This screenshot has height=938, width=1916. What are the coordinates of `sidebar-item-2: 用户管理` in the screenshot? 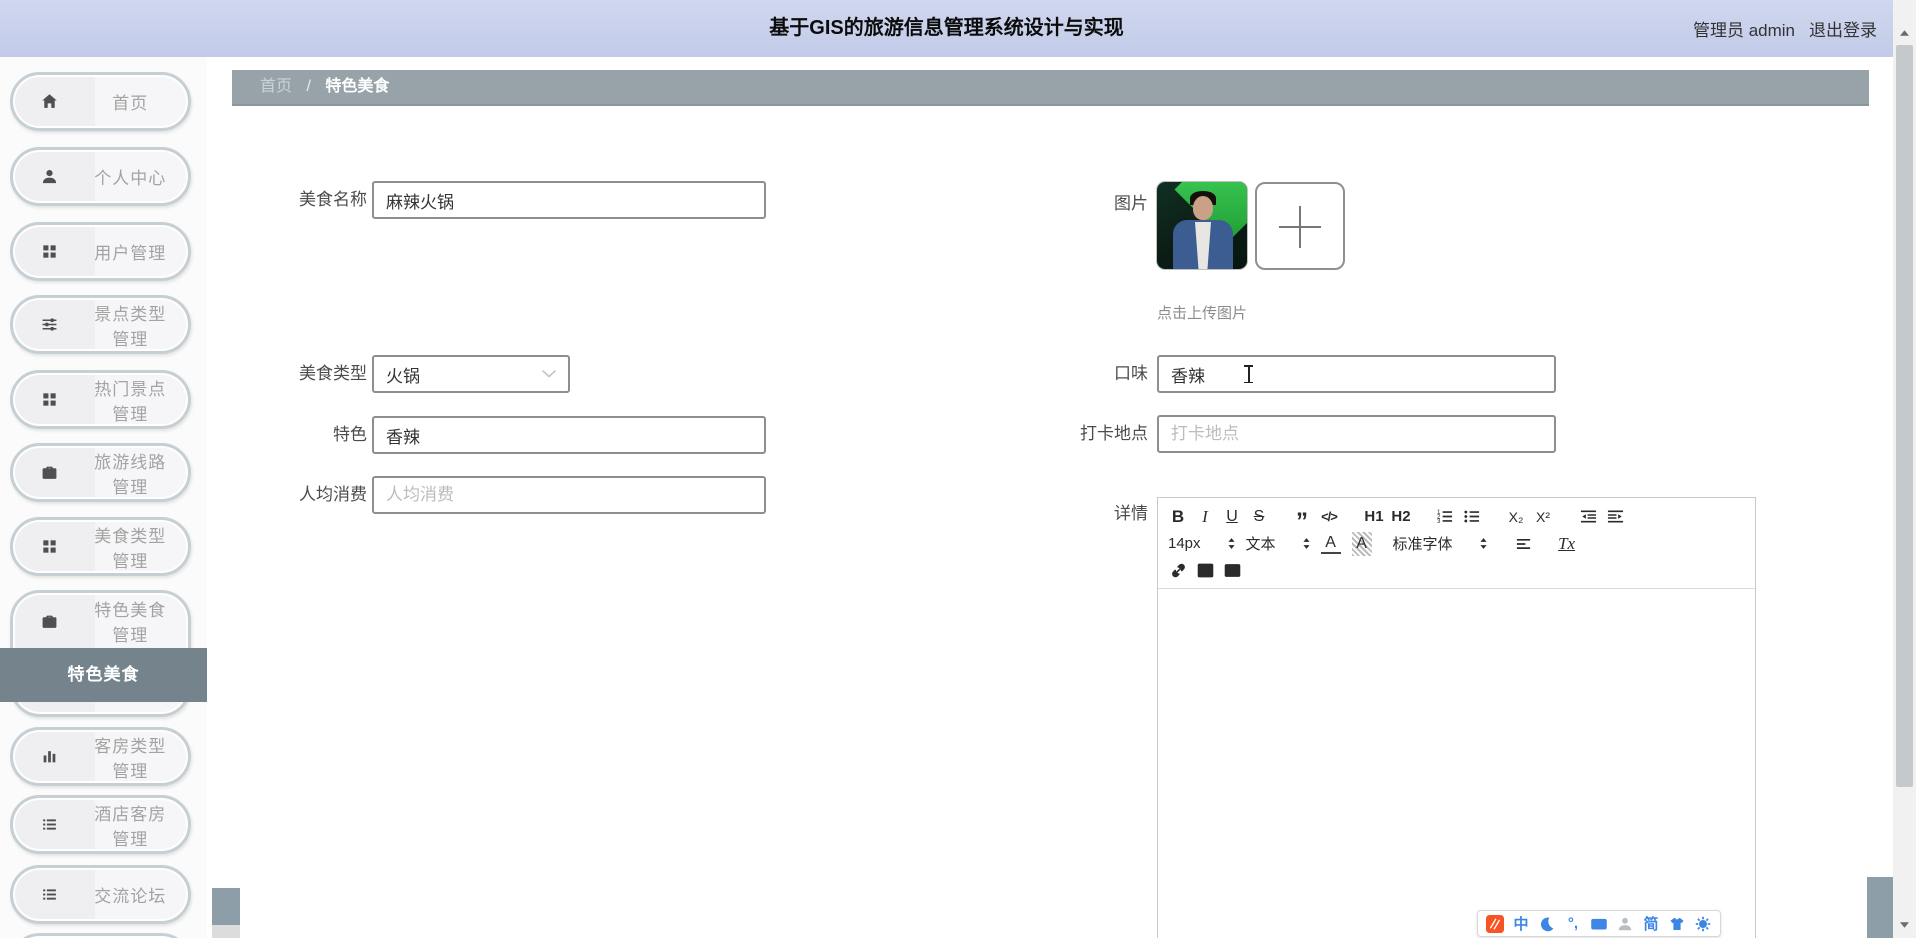 It's located at (100, 251).